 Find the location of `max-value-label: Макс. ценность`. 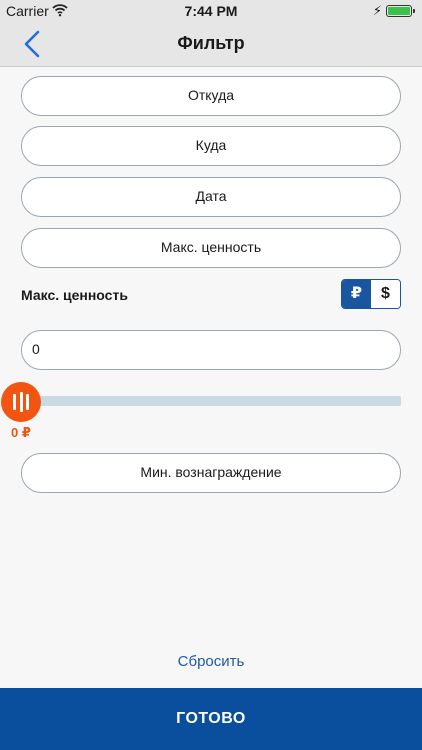

max-value-label: Макс. ценность is located at coordinates (74, 295).